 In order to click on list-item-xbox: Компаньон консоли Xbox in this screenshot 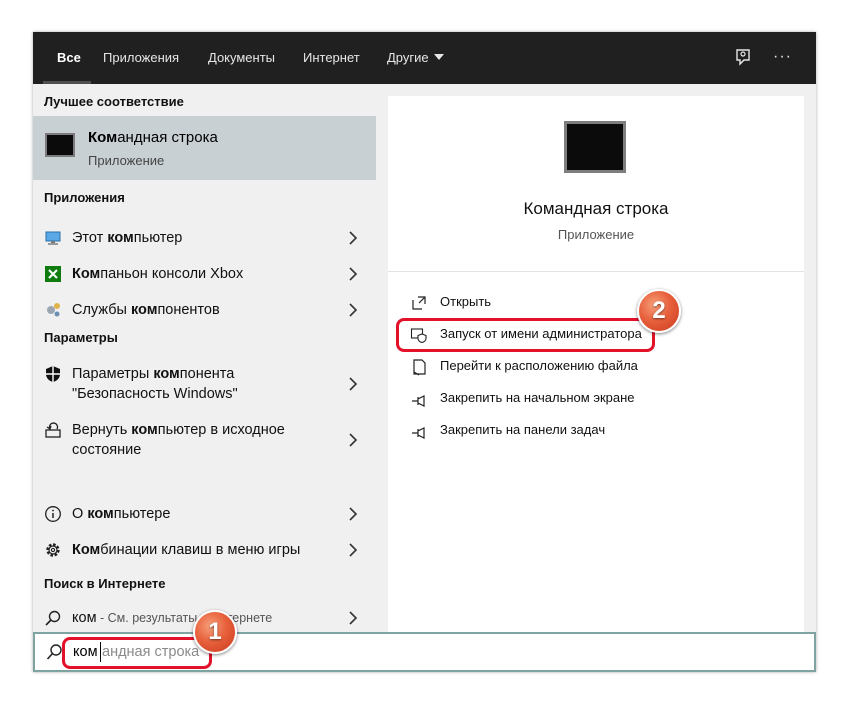, I will do `click(204, 274)`.